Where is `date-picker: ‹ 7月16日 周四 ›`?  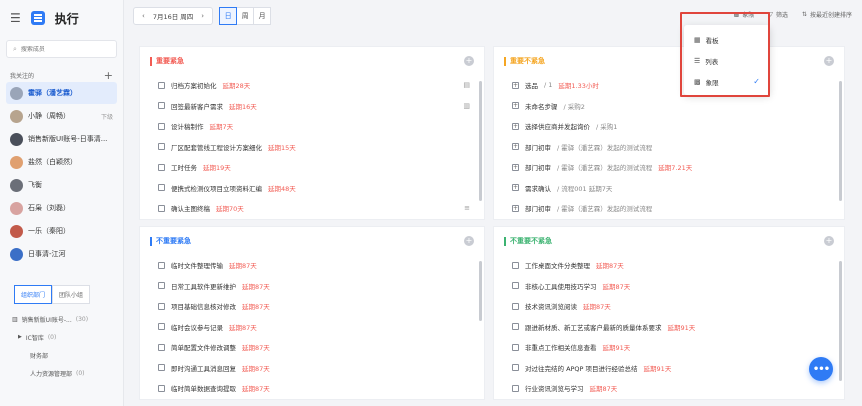
date-picker: ‹ 7月16日 周四 › is located at coordinates (173, 16).